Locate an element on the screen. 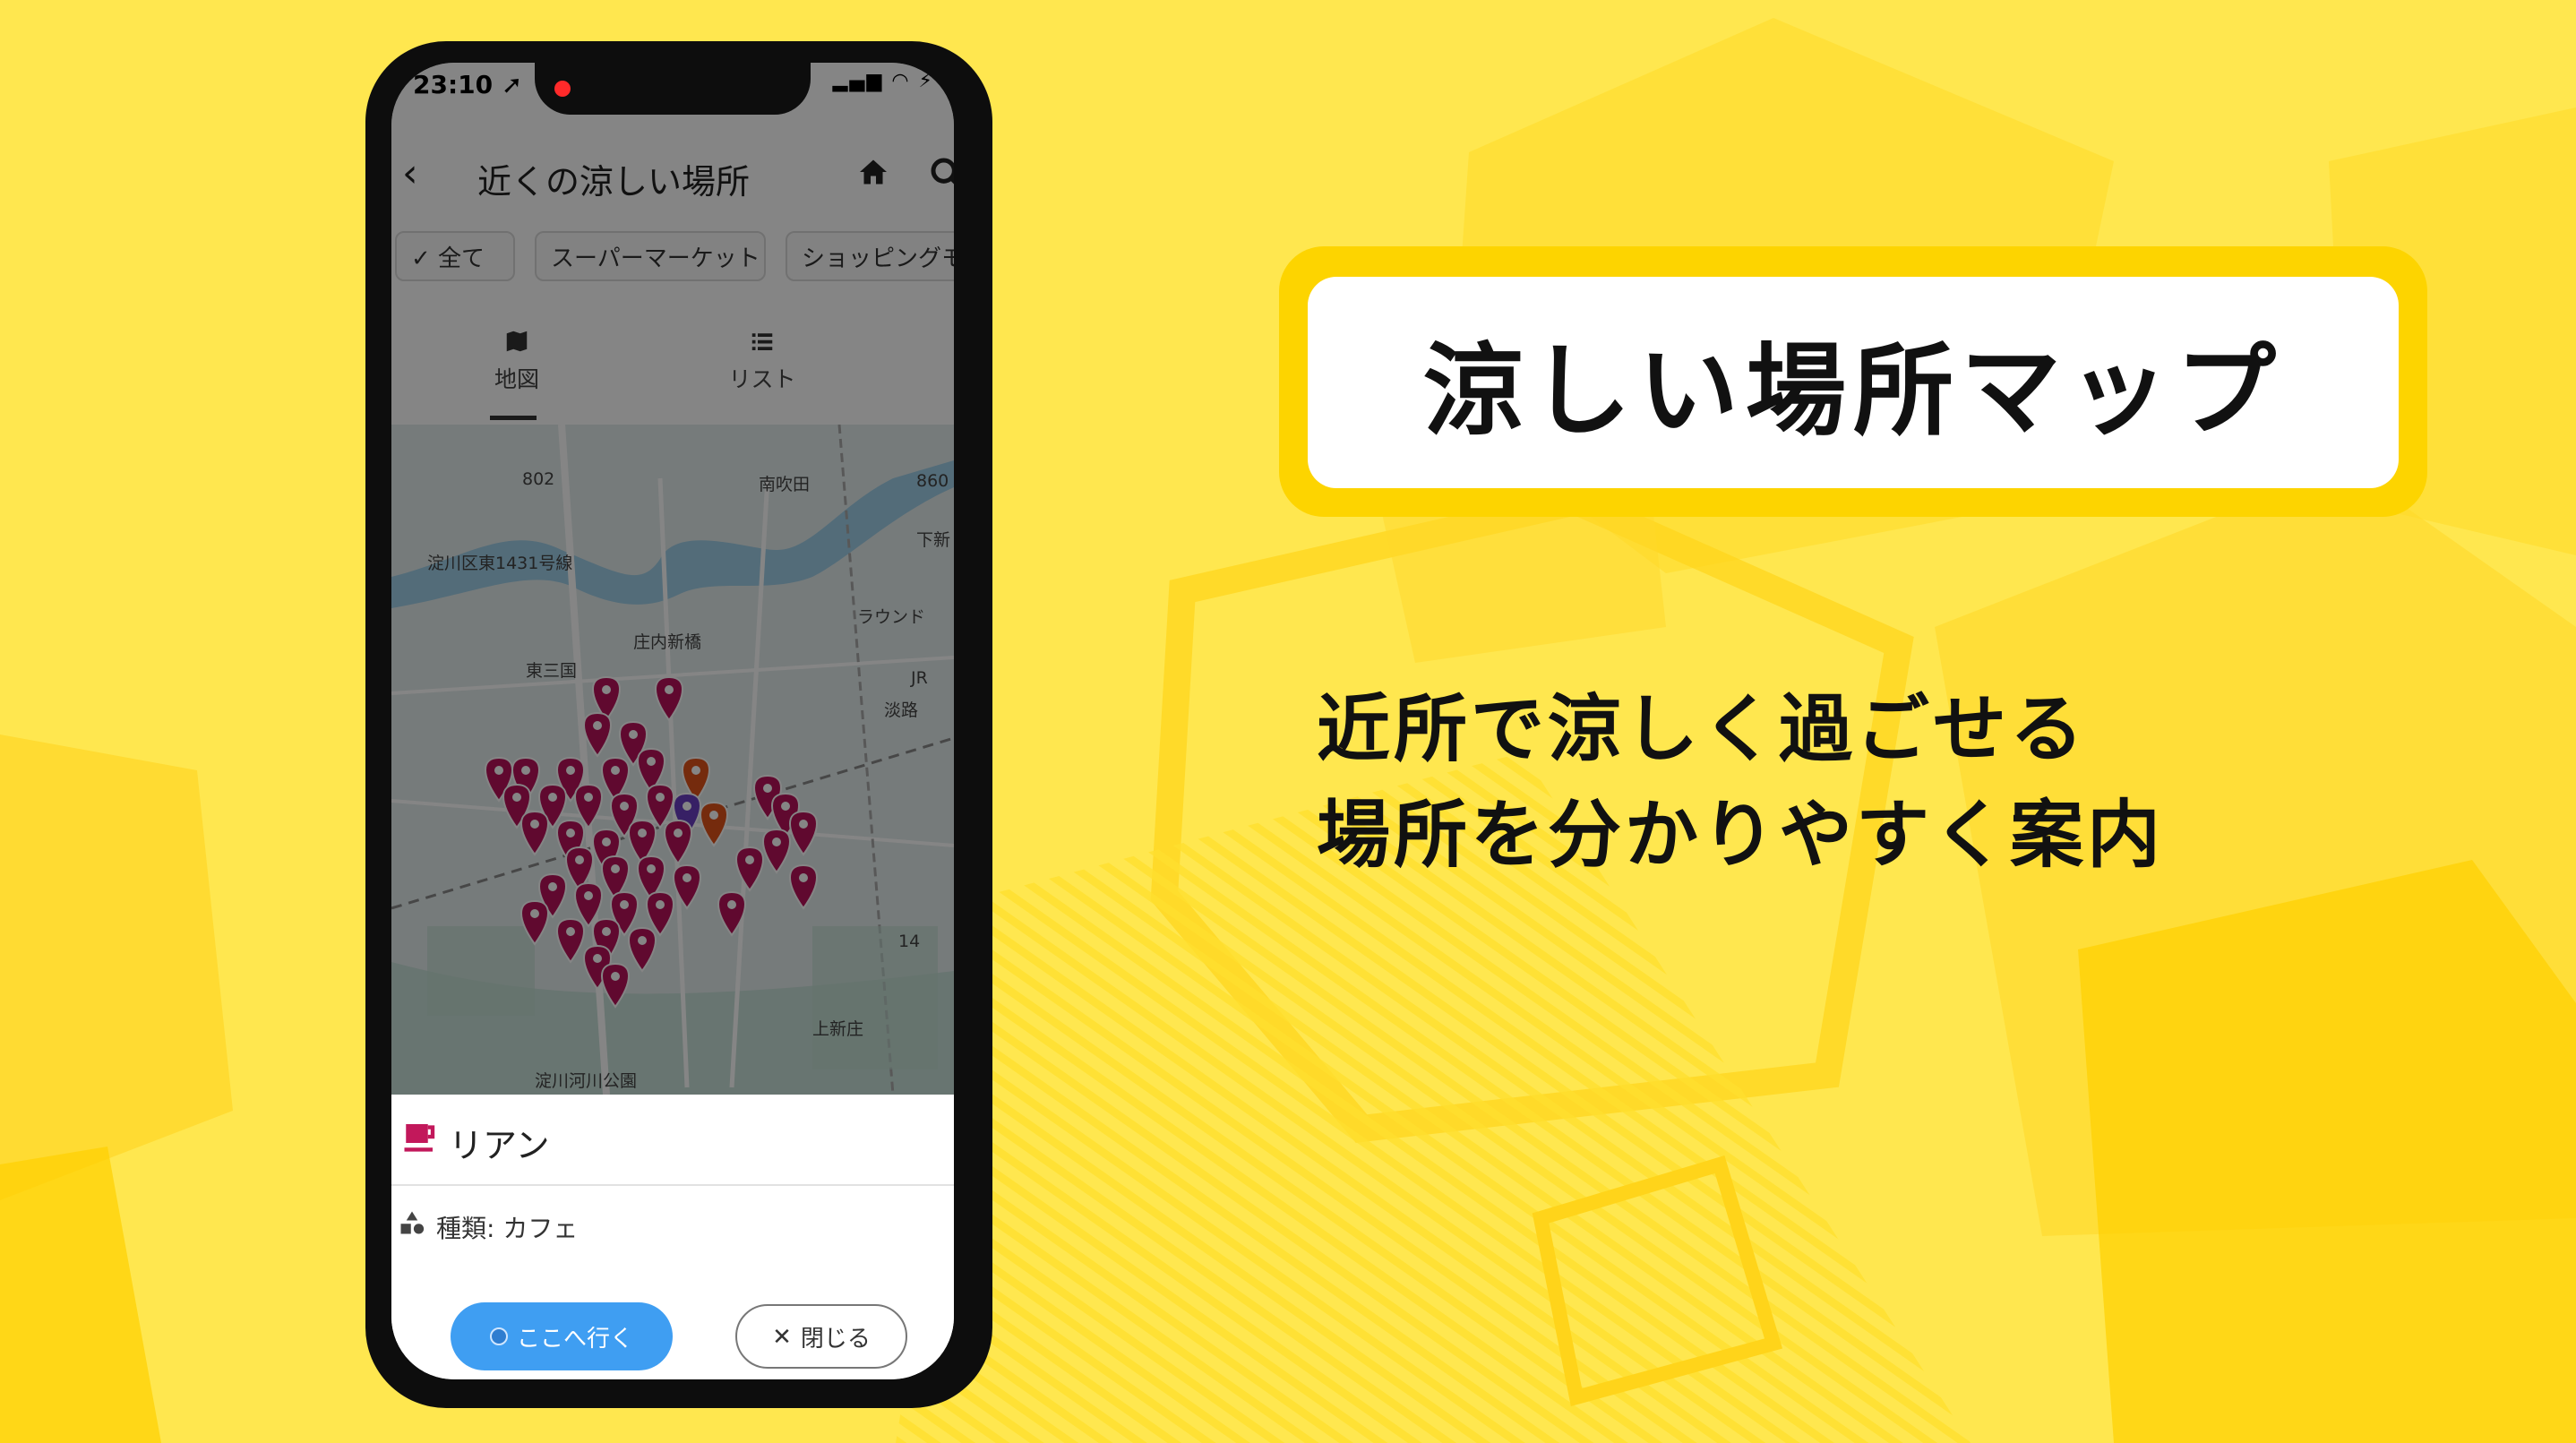 The width and height of the screenshot is (2576, 1443). close-button: ✕ 閉じる is located at coordinates (821, 1336).